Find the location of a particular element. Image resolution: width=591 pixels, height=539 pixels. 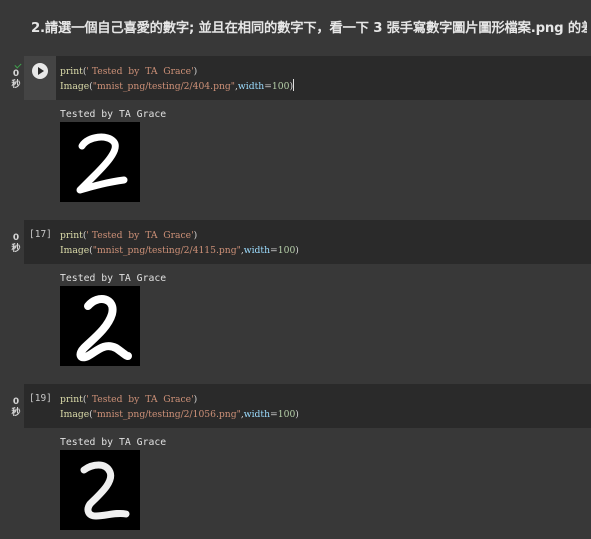

code-token: "mnist_png/testing/2/4115.png" is located at coordinates (166, 250).